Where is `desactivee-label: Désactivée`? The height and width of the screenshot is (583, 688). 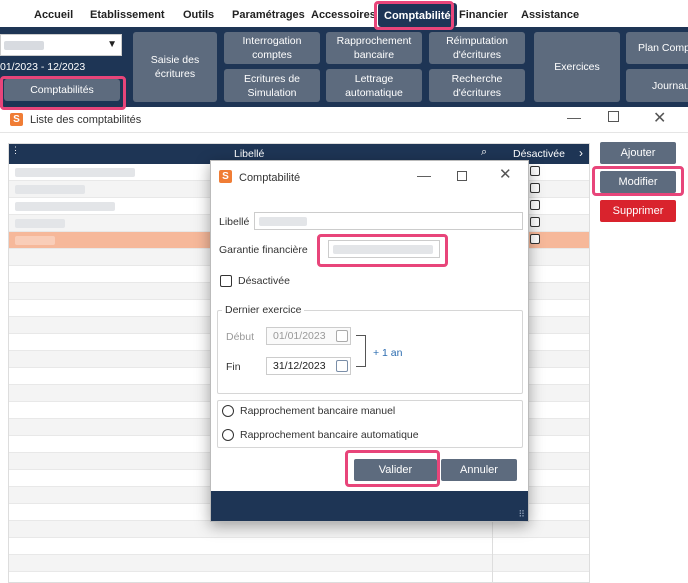
desactivee-label: Désactivée is located at coordinates (264, 281).